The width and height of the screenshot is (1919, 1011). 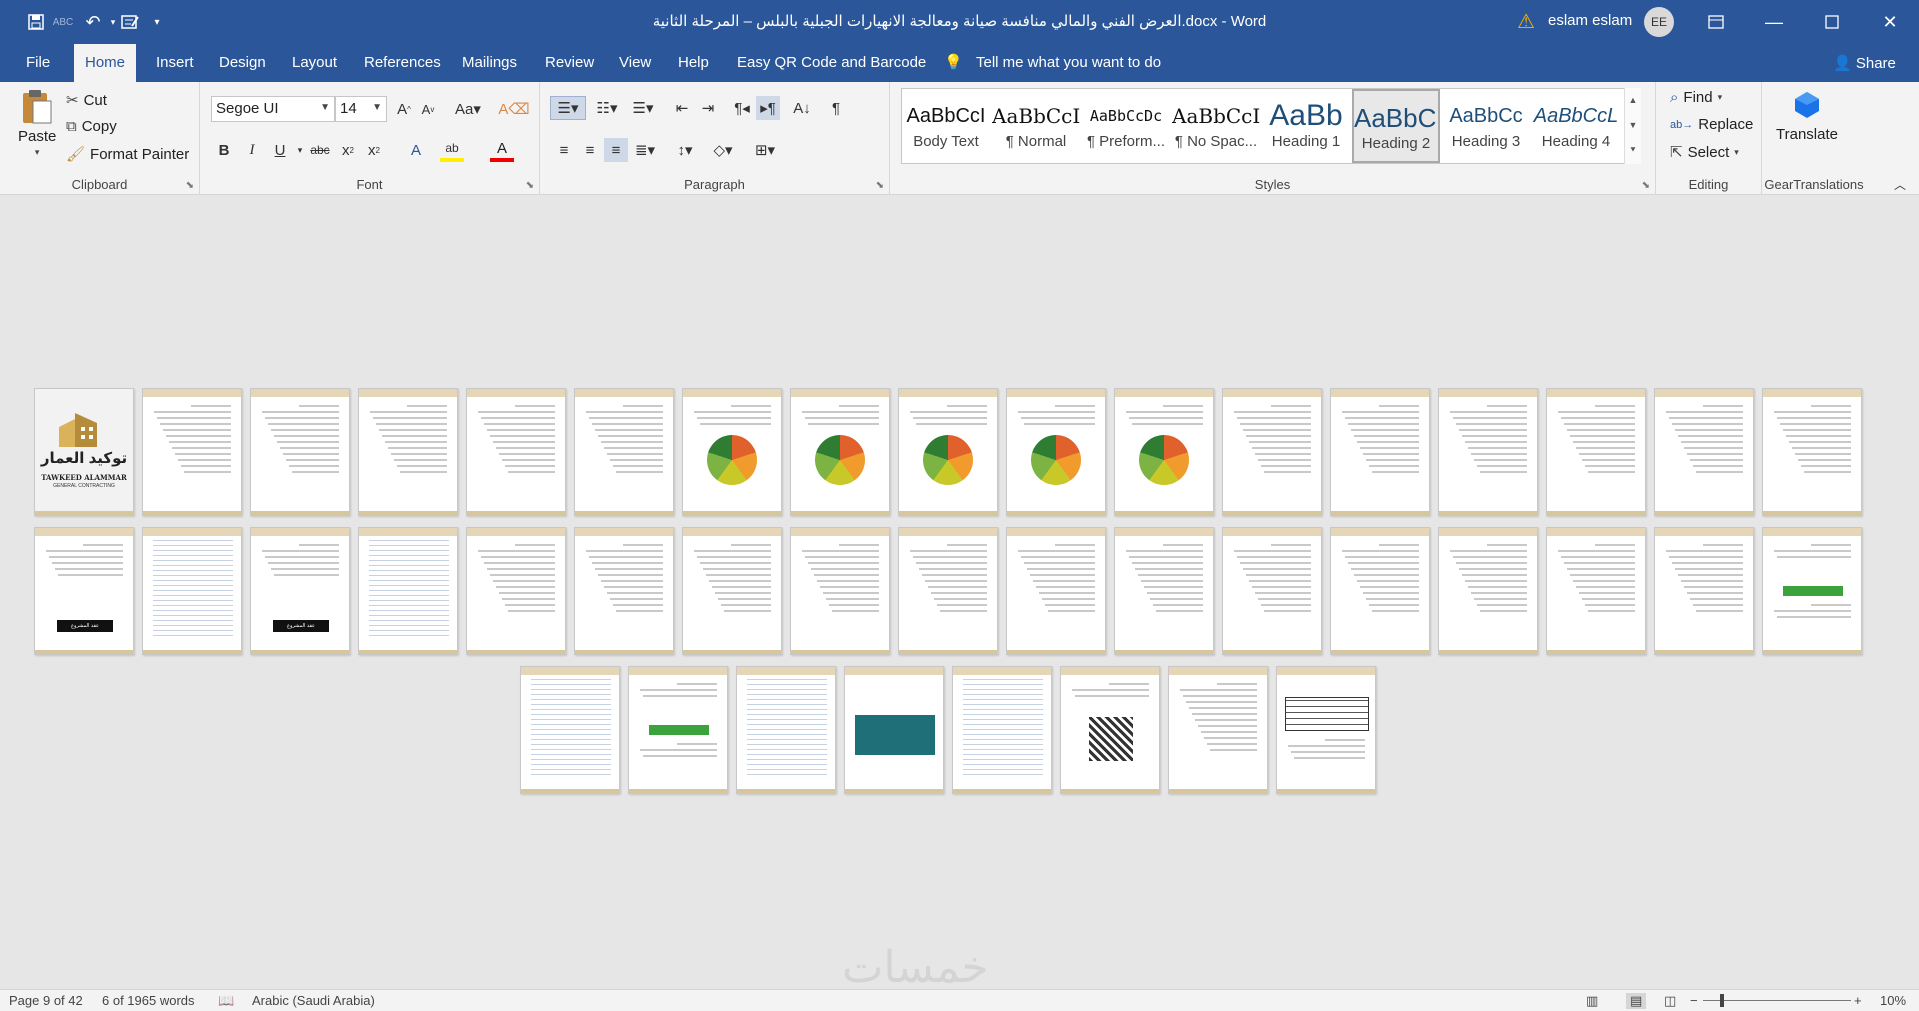 What do you see at coordinates (348, 150) in the screenshot?
I see `subscript-icon: x2` at bounding box center [348, 150].